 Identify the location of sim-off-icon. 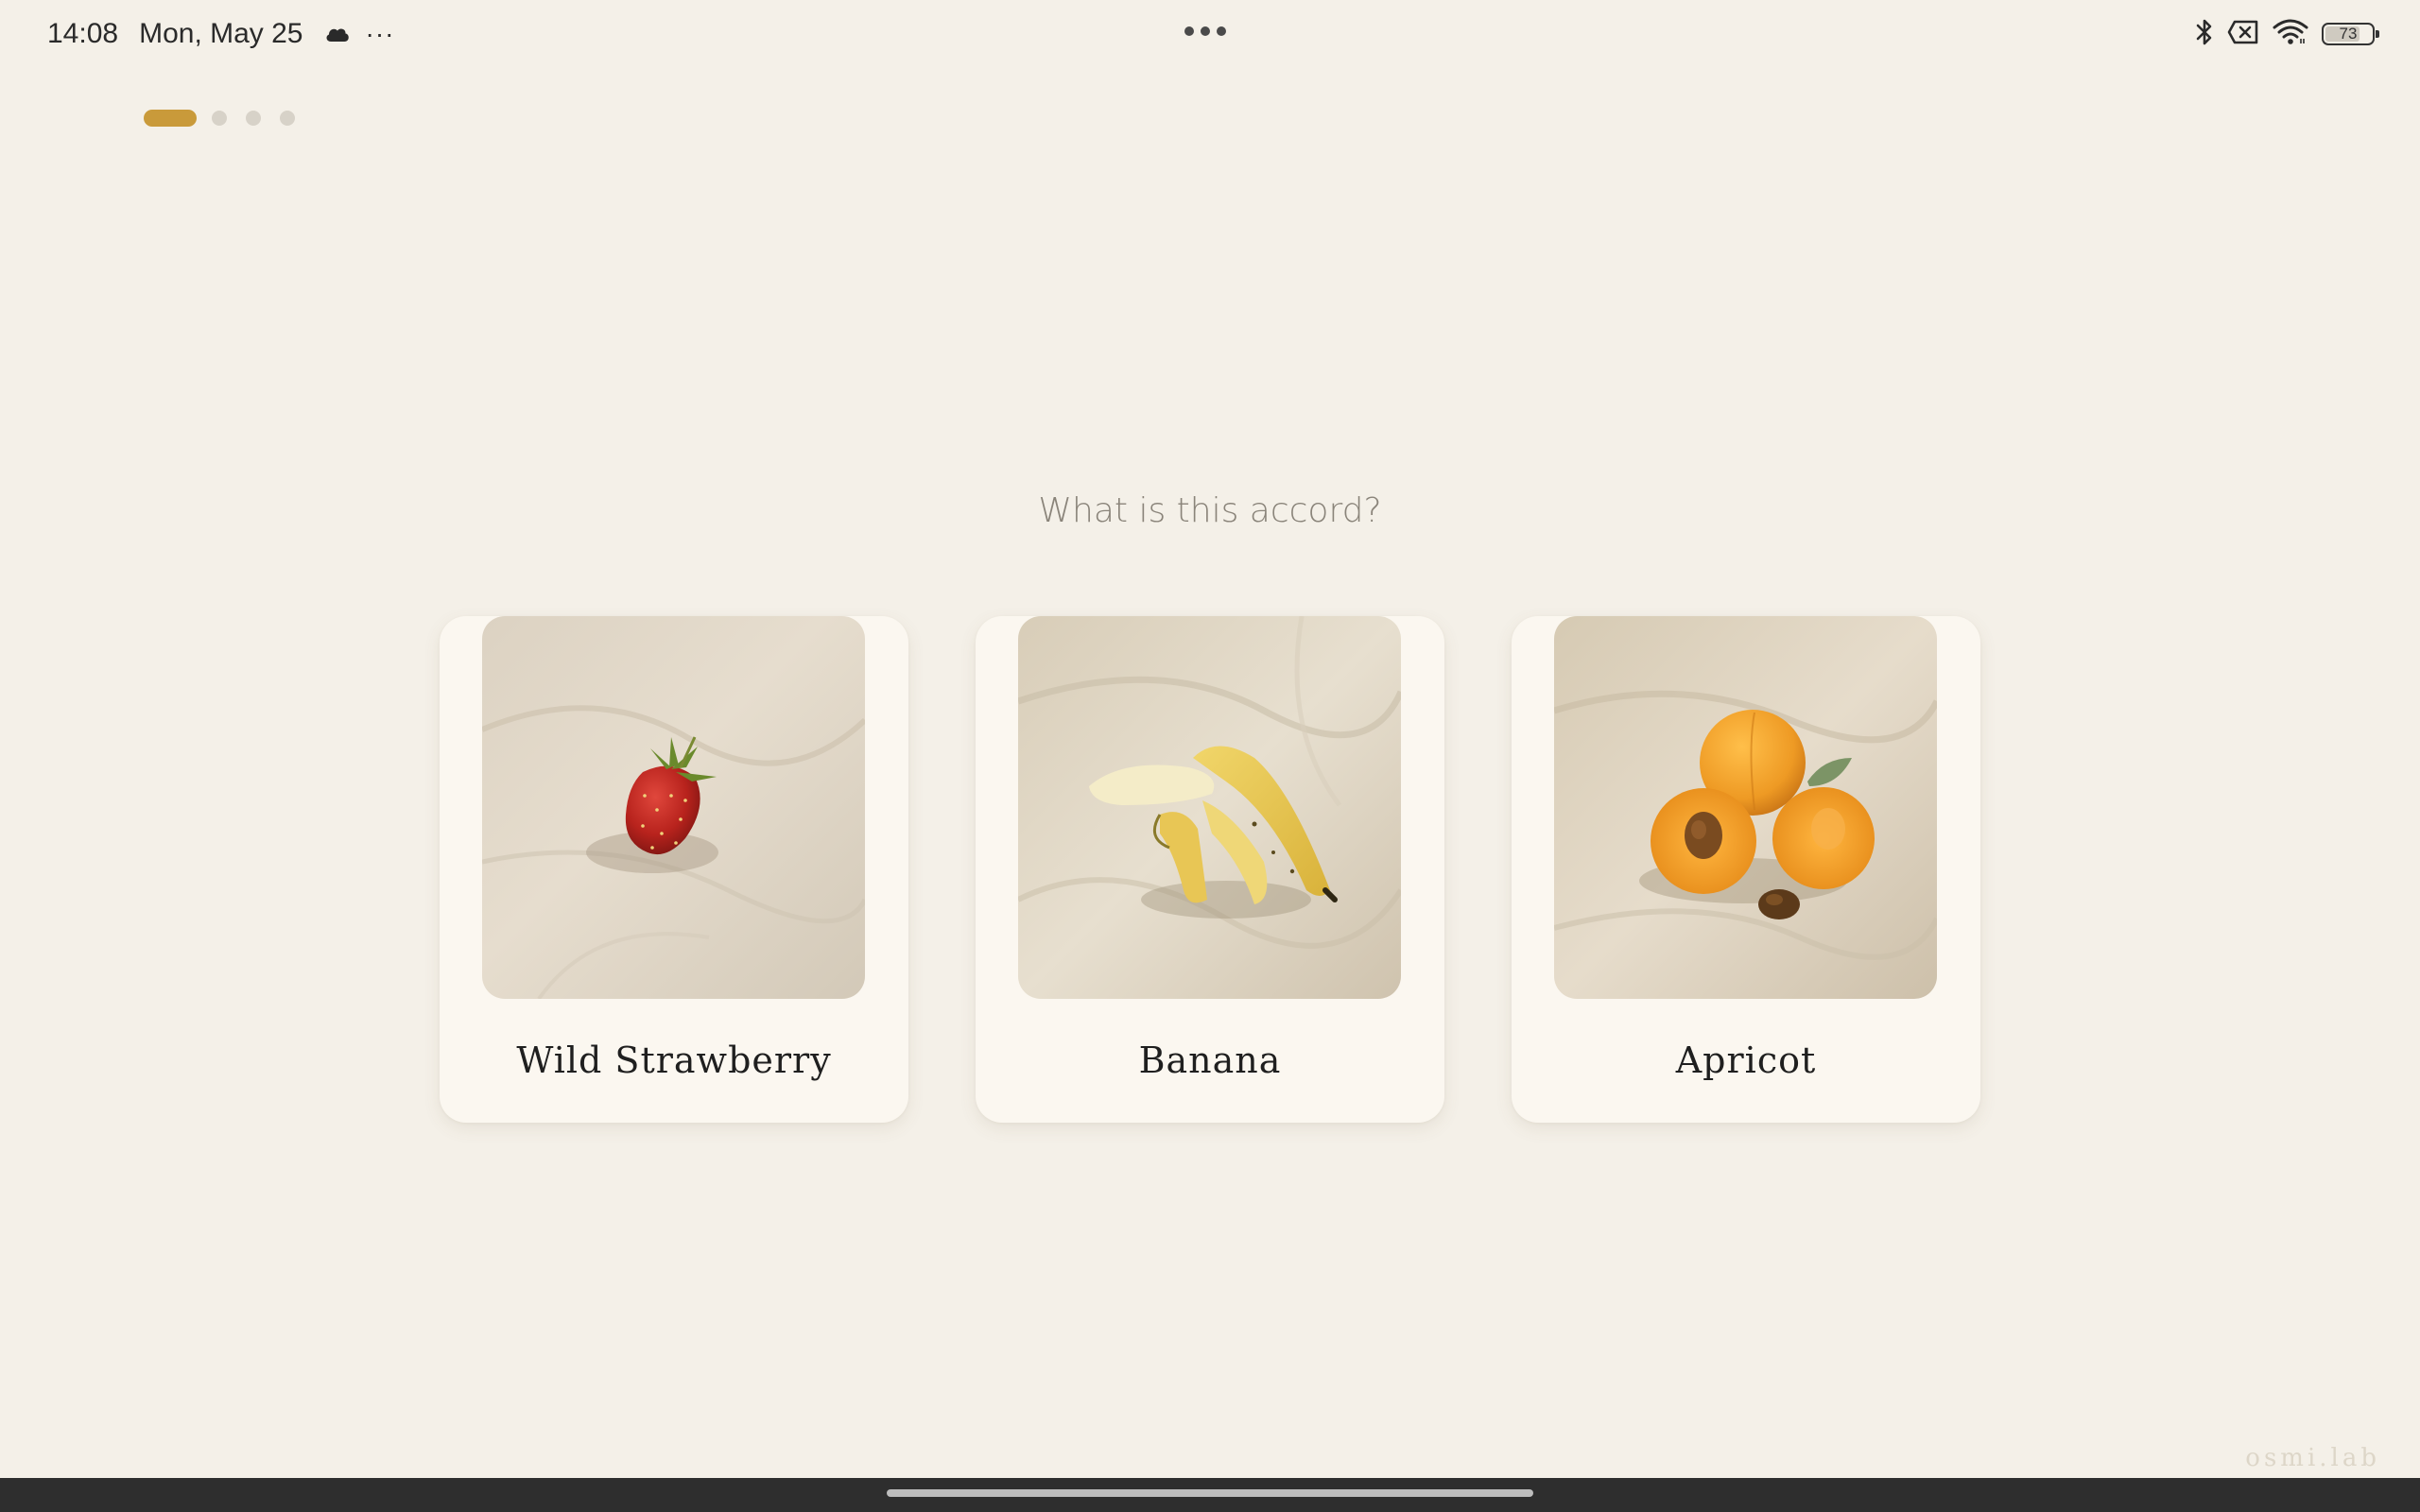
(2243, 34).